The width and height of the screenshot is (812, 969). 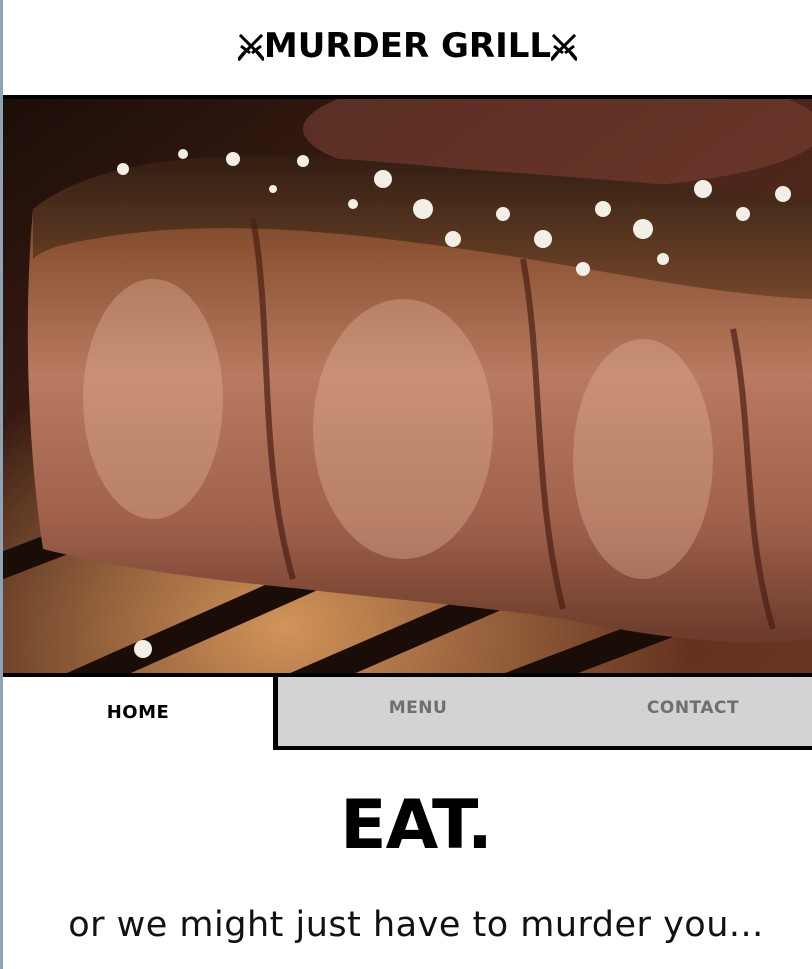 I want to click on logo-text: MURDER GRILL, so click(x=407, y=45).